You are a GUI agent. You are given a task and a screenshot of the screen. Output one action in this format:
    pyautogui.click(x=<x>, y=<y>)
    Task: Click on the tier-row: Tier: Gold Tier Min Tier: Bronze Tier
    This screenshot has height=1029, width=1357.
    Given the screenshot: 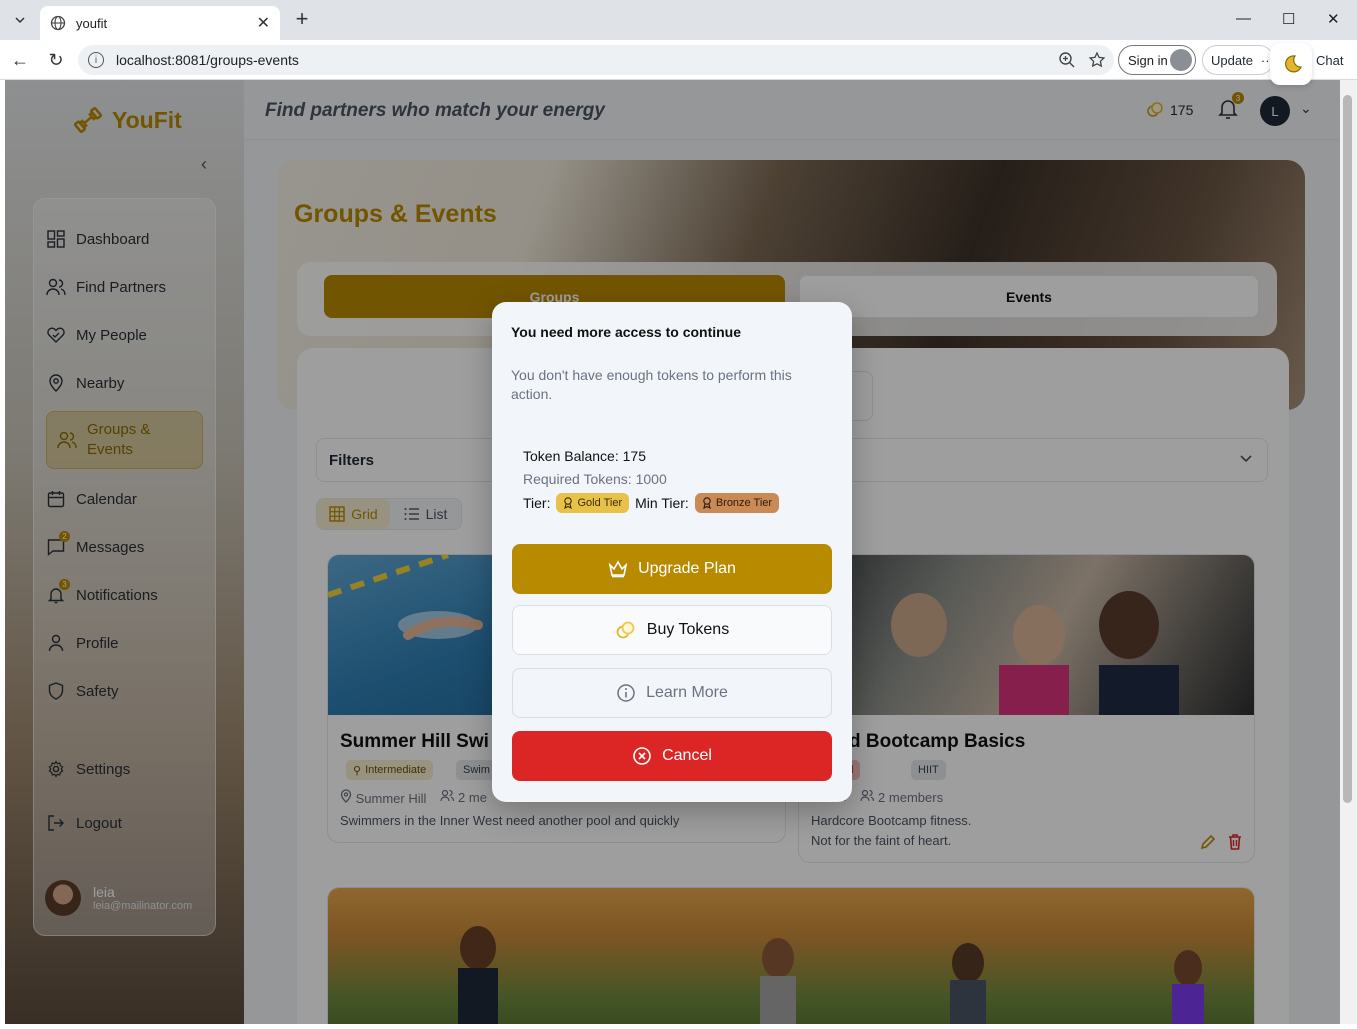 What is the action you would take?
    pyautogui.click(x=651, y=503)
    